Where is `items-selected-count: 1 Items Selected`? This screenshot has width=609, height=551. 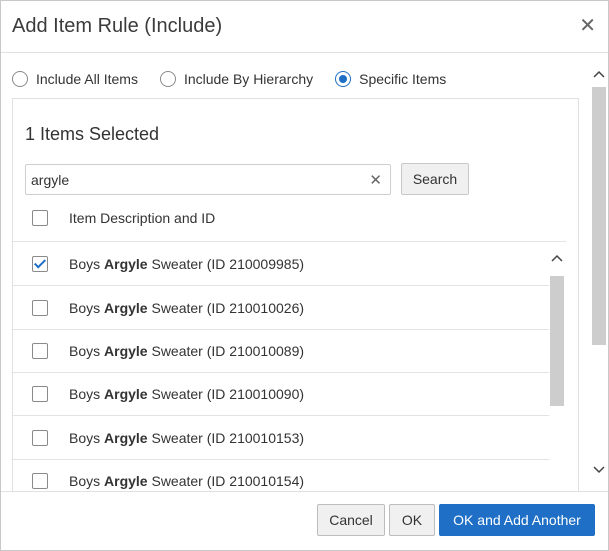
items-selected-count: 1 Items Selected is located at coordinates (92, 134).